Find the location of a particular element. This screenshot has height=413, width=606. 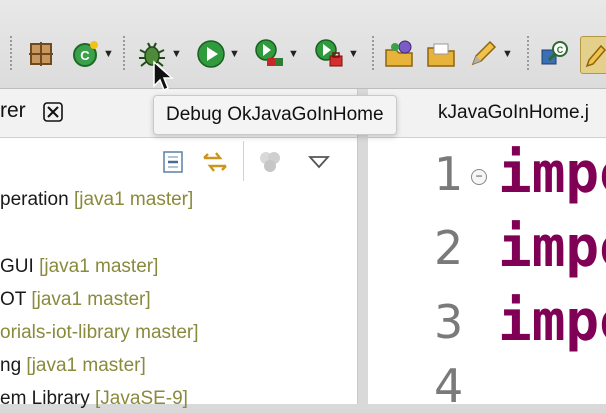

open-type-icon is located at coordinates (399, 54).